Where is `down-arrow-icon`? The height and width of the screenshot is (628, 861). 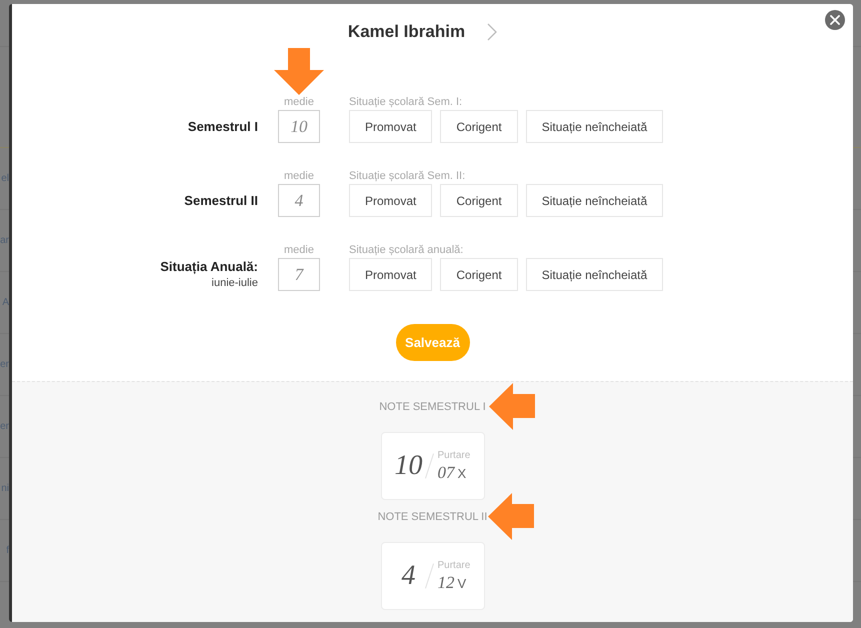
down-arrow-icon is located at coordinates (299, 71).